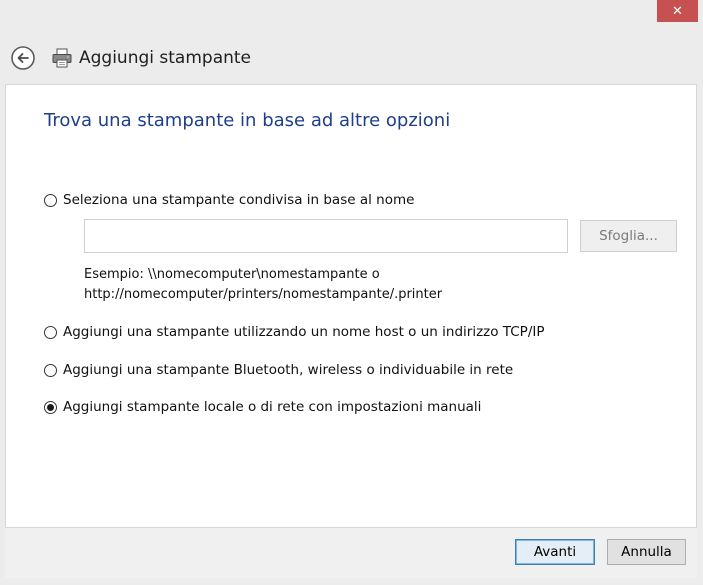 The image size is (703, 585). Describe the element at coordinates (232, 274) in the screenshot. I see `example-line-1: Esempio: \\nomecomputer\nomestampante o` at that location.